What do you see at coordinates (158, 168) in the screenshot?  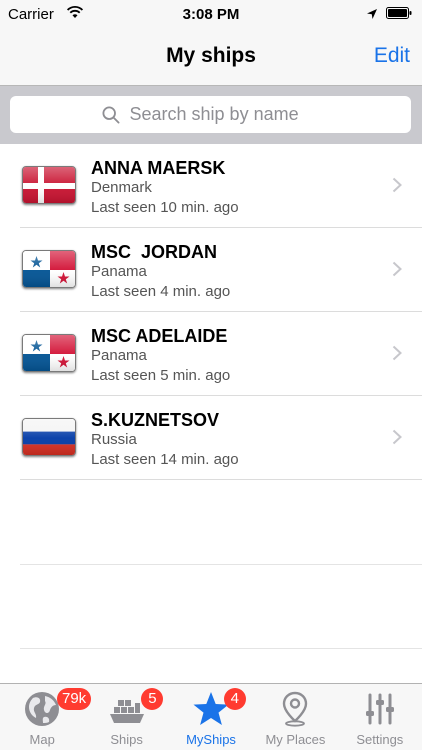 I see `ship-name: ANNA MAERSK` at bounding box center [158, 168].